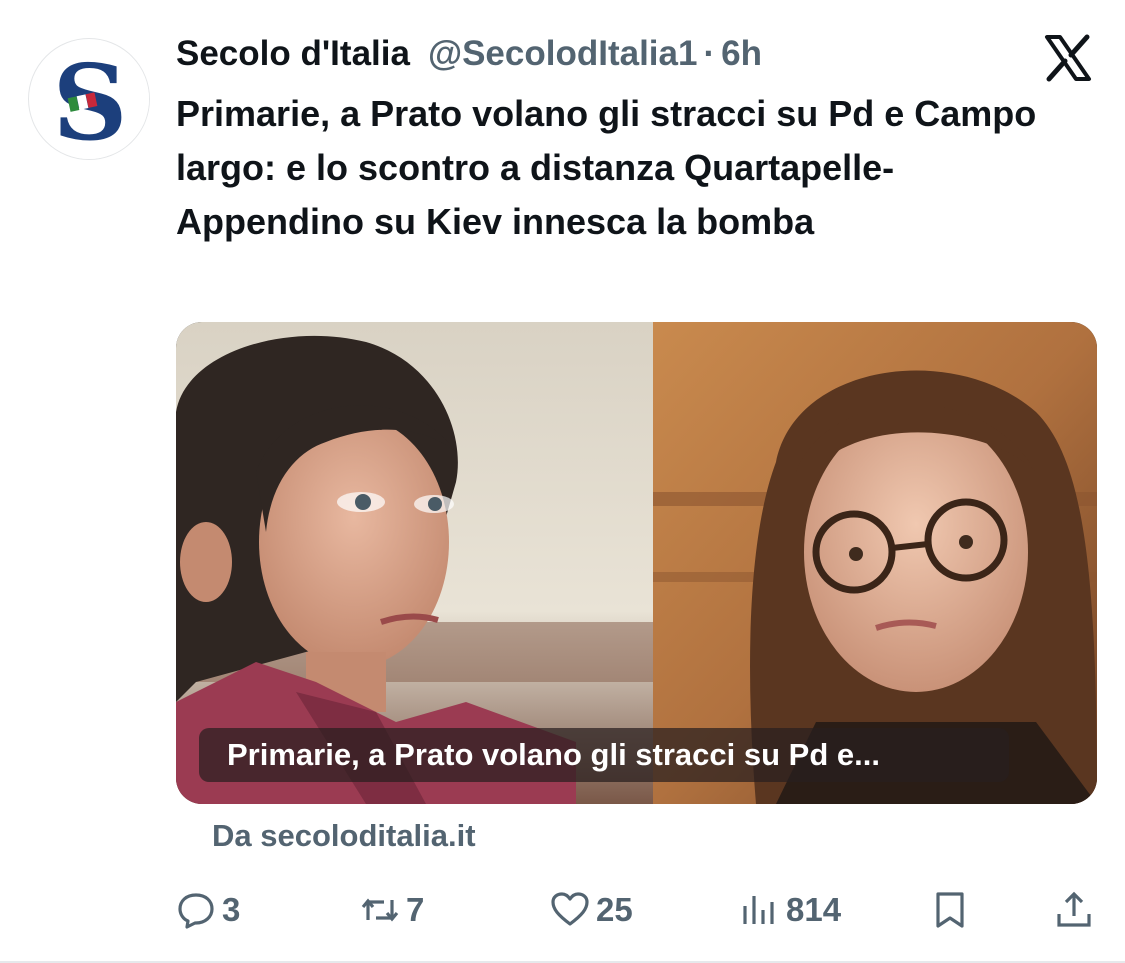 This screenshot has height=963, width=1125. I want to click on reply-icon, so click(196, 911).